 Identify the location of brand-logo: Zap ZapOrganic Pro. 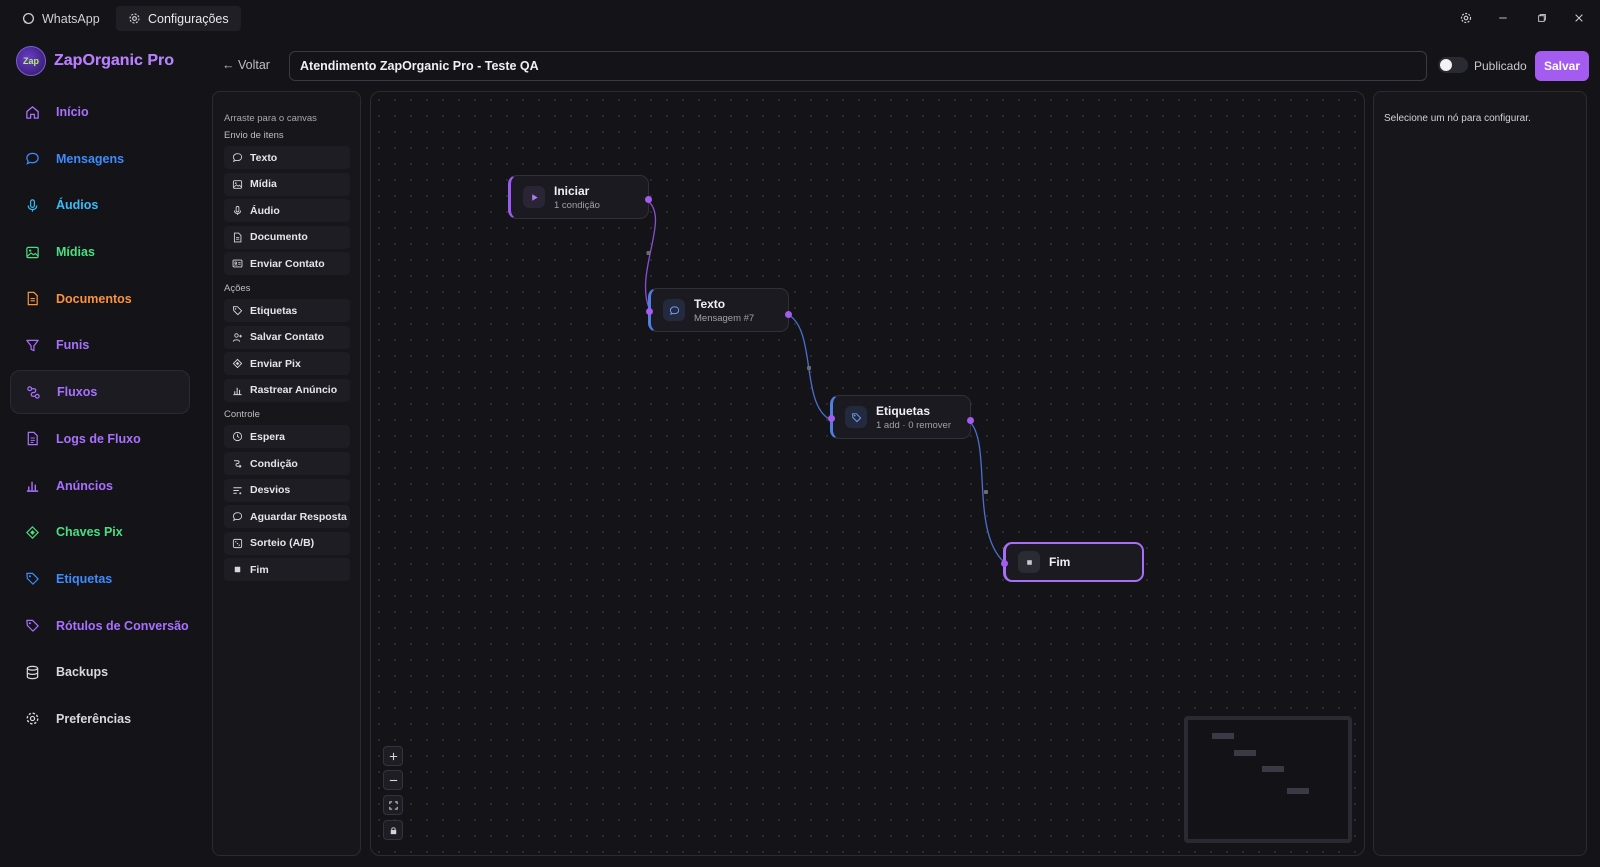
(95, 61).